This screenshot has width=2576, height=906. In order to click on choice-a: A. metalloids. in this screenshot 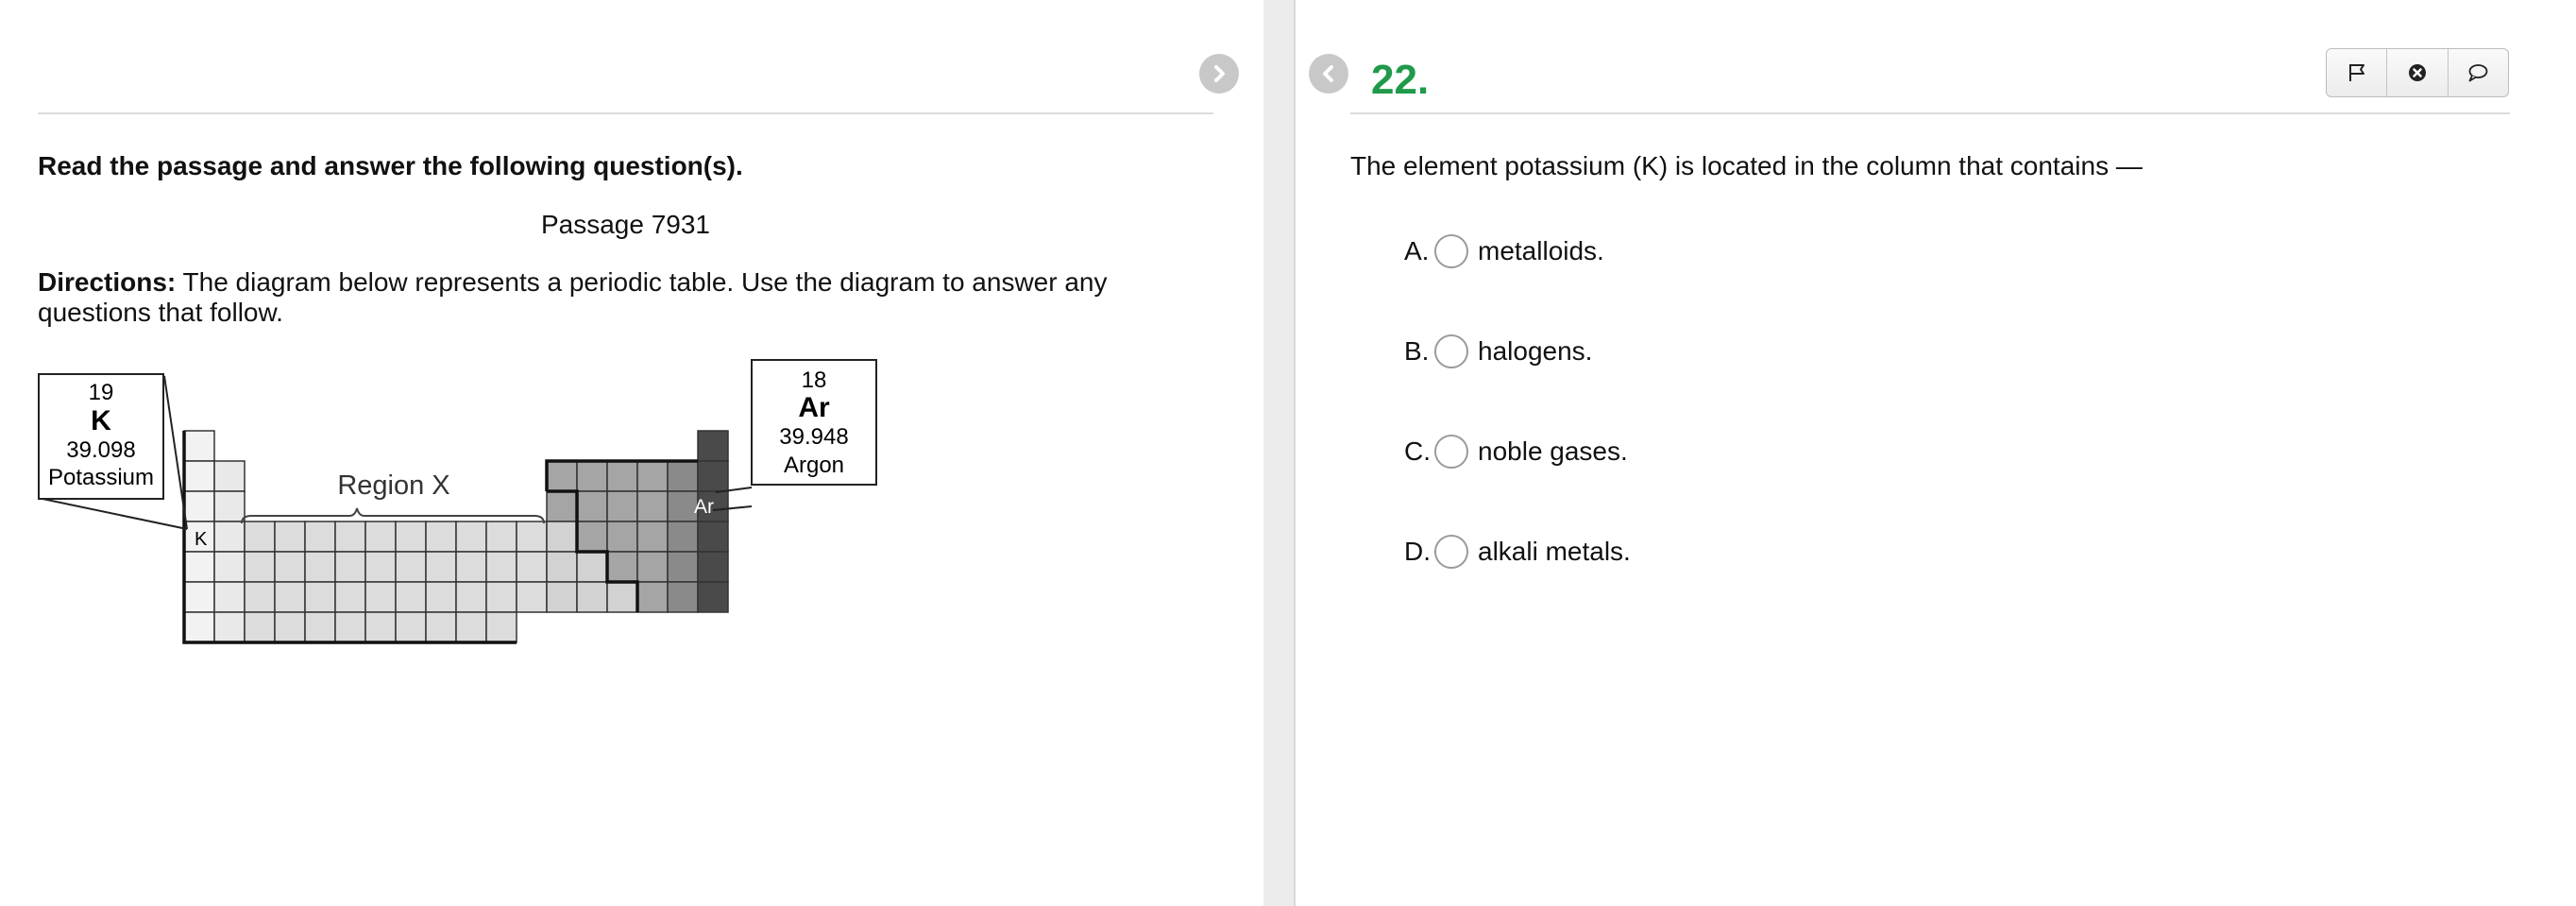, I will do `click(1504, 251)`.